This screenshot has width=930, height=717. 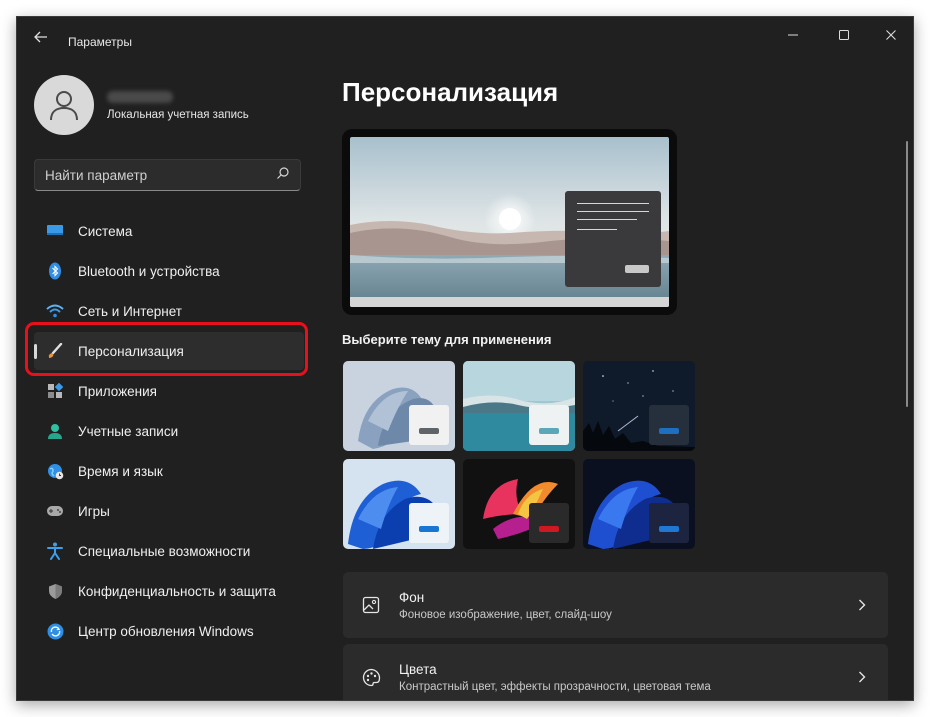 I want to click on image-icon, so click(x=371, y=605).